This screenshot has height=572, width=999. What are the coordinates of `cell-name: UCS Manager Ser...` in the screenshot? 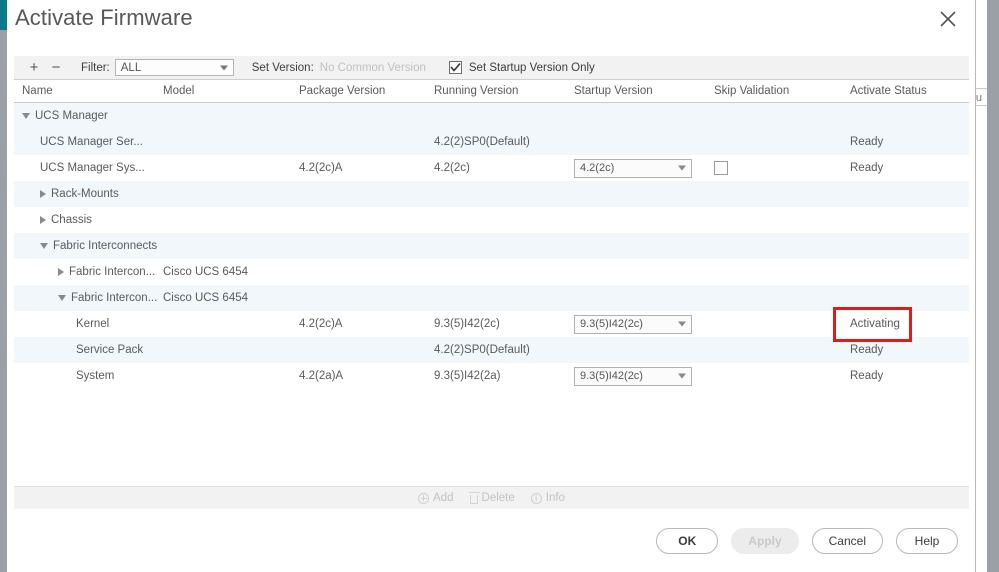 It's located at (91, 142).